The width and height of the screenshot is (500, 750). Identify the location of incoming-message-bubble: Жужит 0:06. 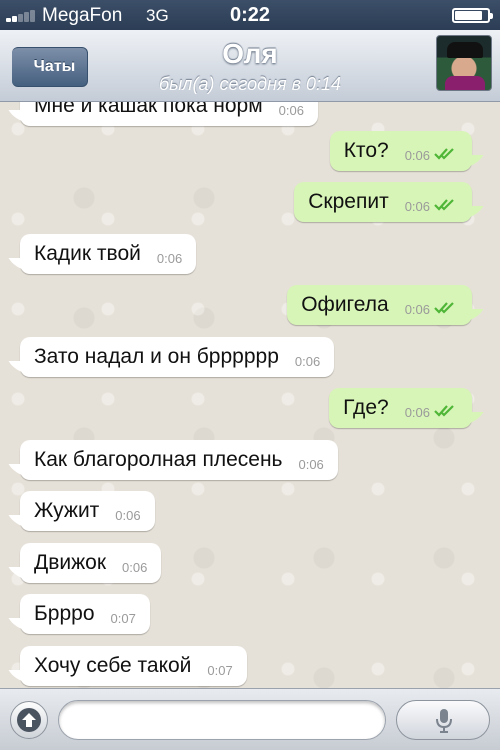
(87, 511).